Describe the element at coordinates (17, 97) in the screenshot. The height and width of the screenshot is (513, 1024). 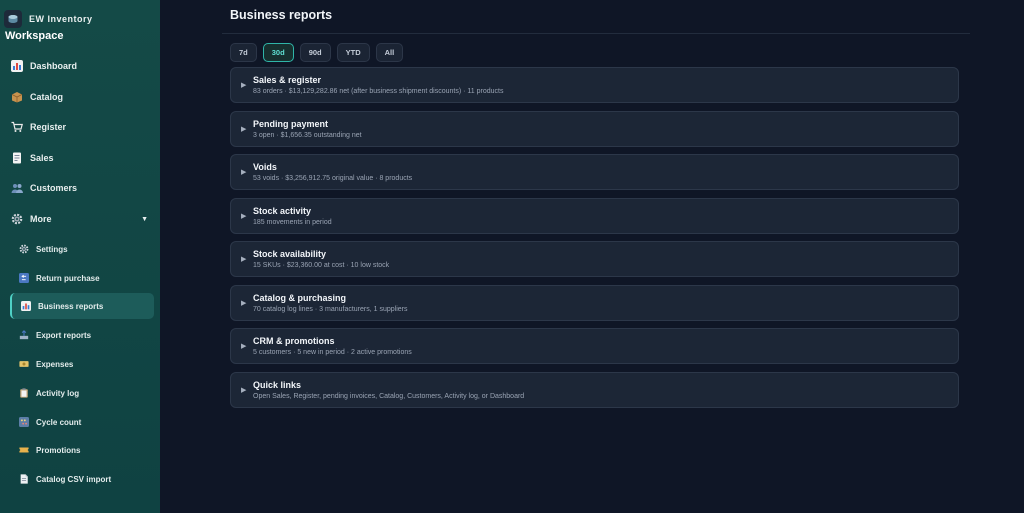
I see `box-icon` at that location.